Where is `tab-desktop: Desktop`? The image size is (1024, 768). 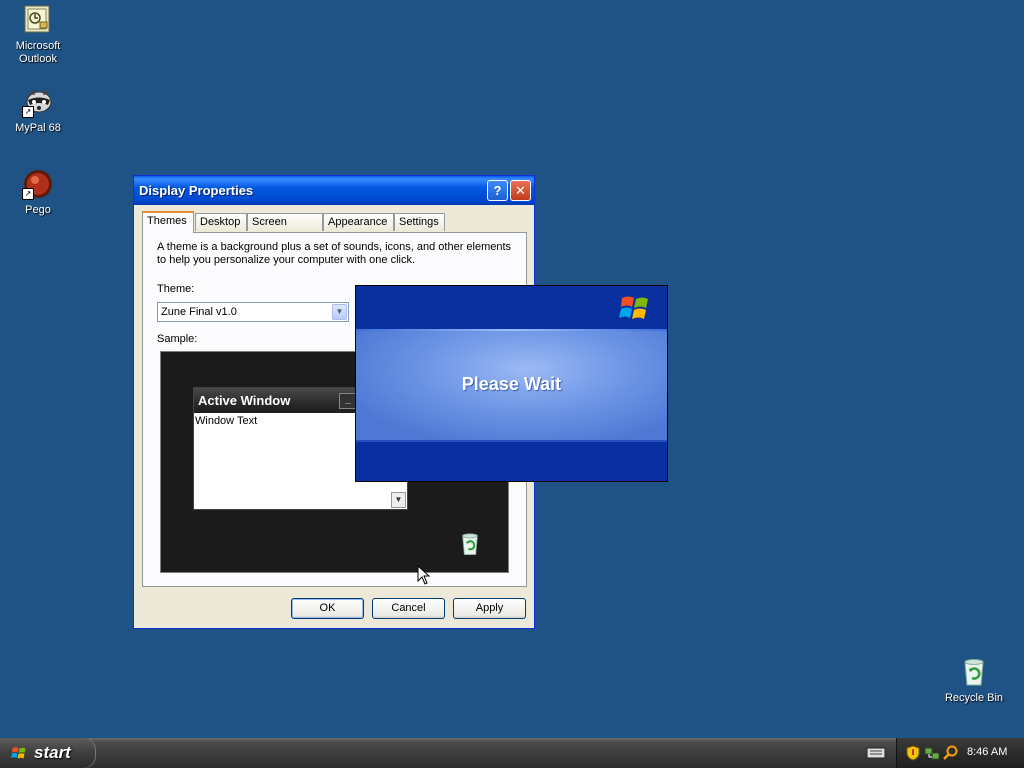 tab-desktop: Desktop is located at coordinates (221, 222).